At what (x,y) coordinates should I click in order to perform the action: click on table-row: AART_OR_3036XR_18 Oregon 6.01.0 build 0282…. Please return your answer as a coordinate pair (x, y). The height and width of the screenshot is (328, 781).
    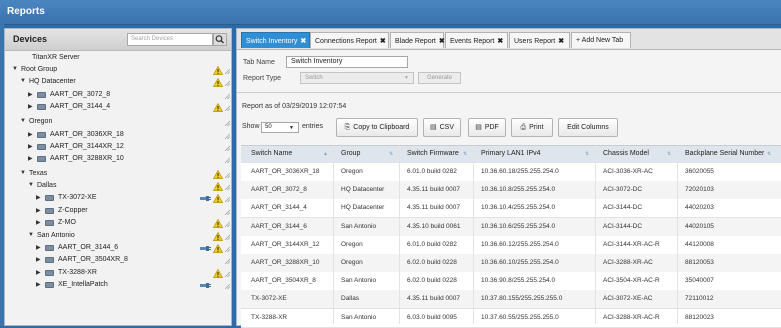
    Looking at the image, I should click on (511, 172).